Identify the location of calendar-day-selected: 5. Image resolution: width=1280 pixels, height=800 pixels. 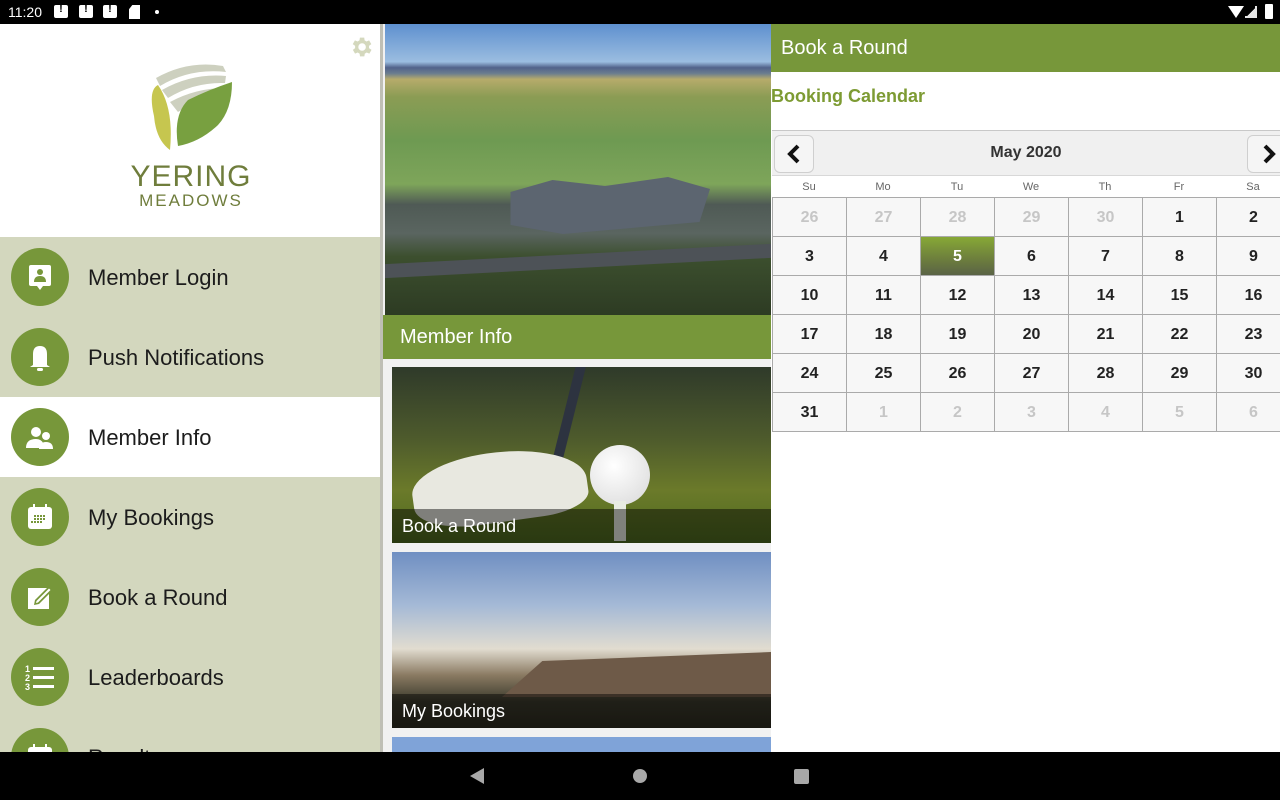
(958, 256).